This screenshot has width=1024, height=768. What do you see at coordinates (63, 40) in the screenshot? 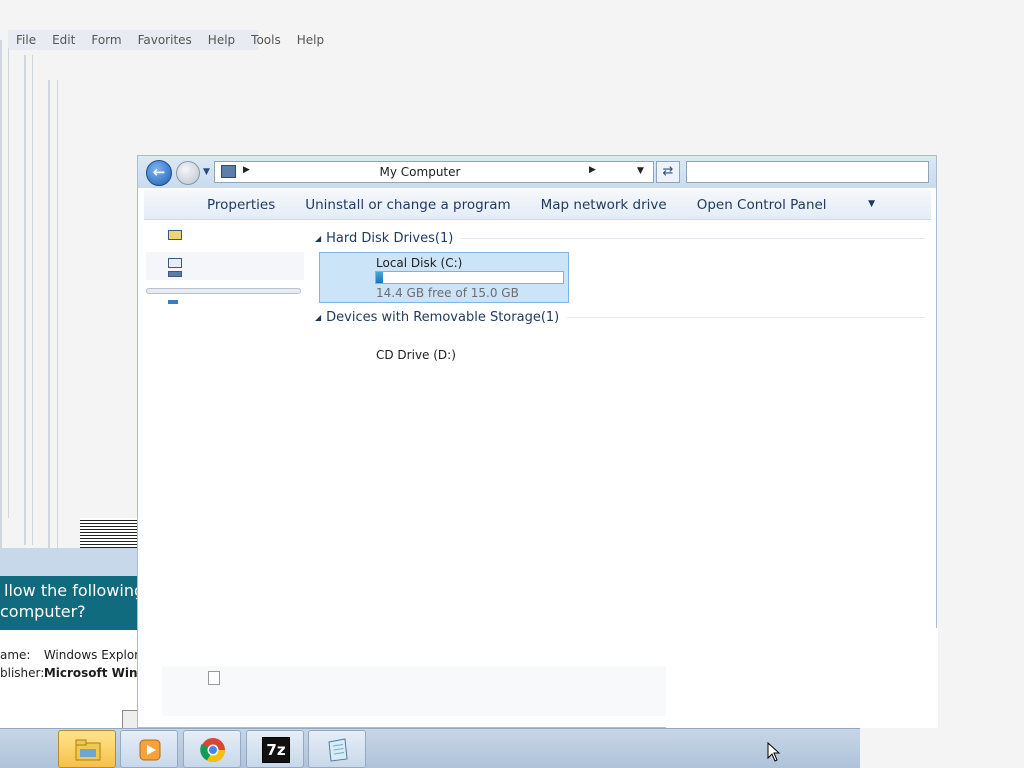
I see `ghost-menu-edit: Edit` at bounding box center [63, 40].